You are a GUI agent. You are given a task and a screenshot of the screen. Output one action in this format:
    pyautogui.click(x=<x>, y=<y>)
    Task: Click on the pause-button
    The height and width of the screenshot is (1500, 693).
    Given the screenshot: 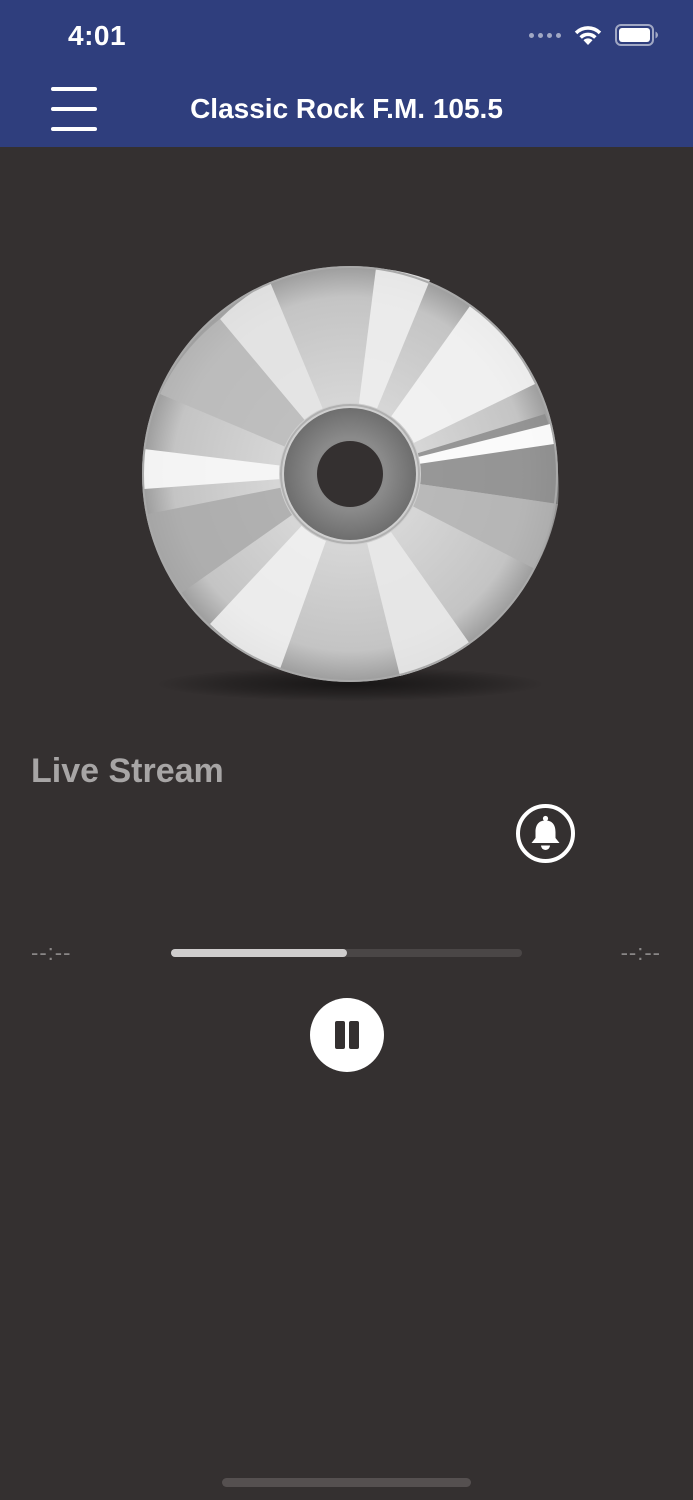 What is the action you would take?
    pyautogui.click(x=347, y=1035)
    